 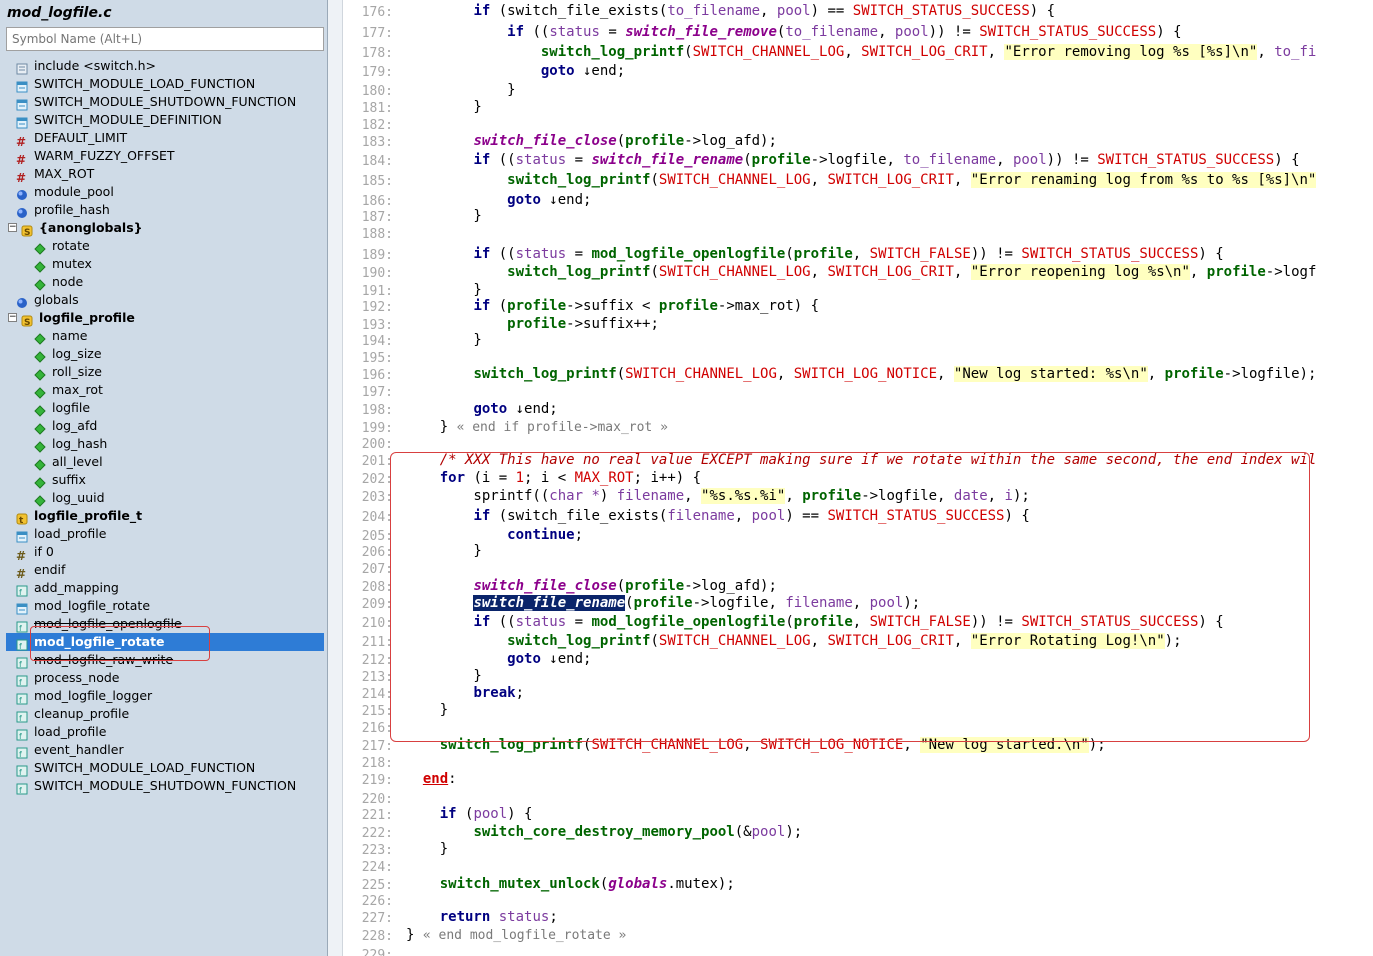 What do you see at coordinates (377, 815) in the screenshot?
I see `line-number: 221:` at bounding box center [377, 815].